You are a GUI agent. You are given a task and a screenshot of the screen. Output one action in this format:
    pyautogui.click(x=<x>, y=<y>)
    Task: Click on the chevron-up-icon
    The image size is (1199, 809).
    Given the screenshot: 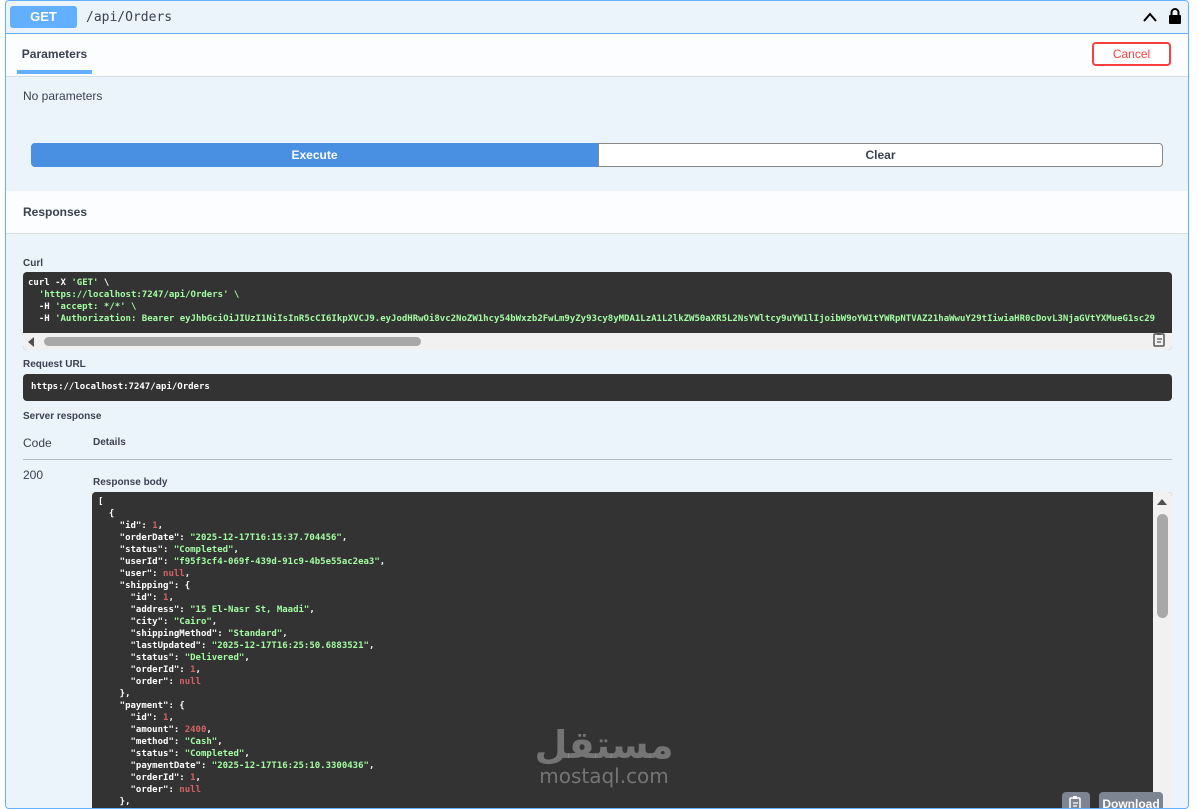 What is the action you would take?
    pyautogui.click(x=1150, y=17)
    